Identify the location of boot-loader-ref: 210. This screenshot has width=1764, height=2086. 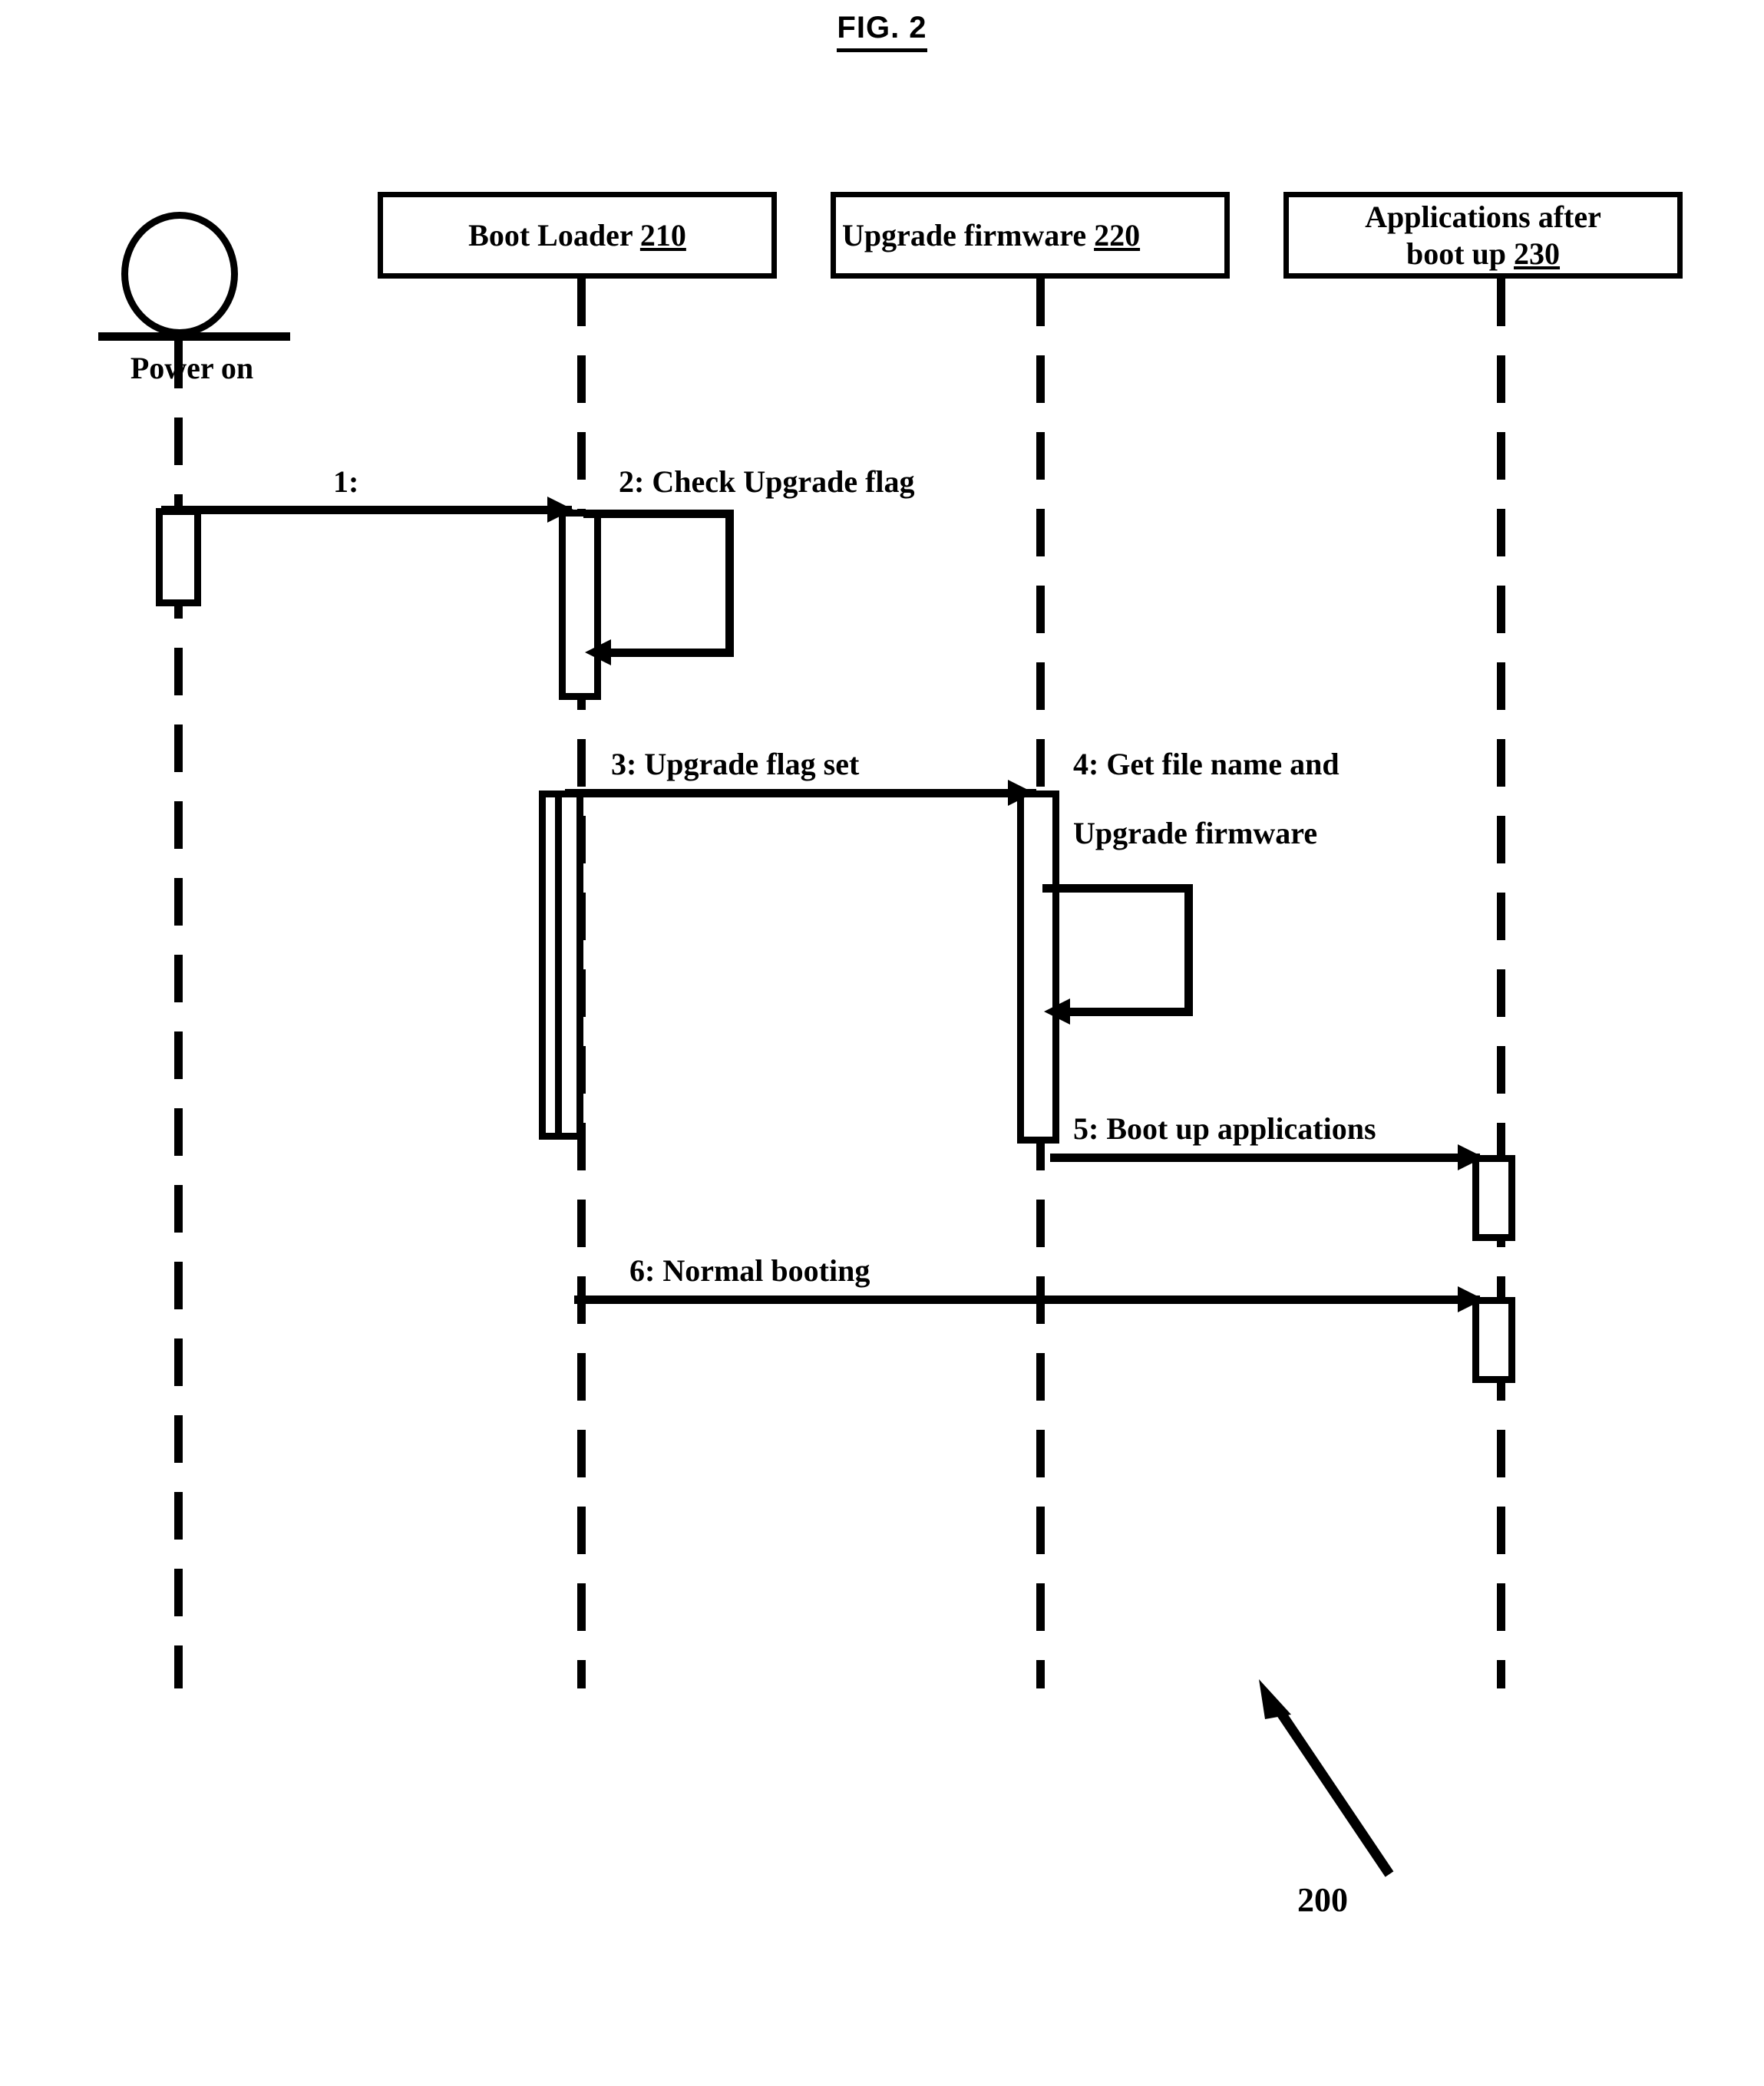
(662, 234).